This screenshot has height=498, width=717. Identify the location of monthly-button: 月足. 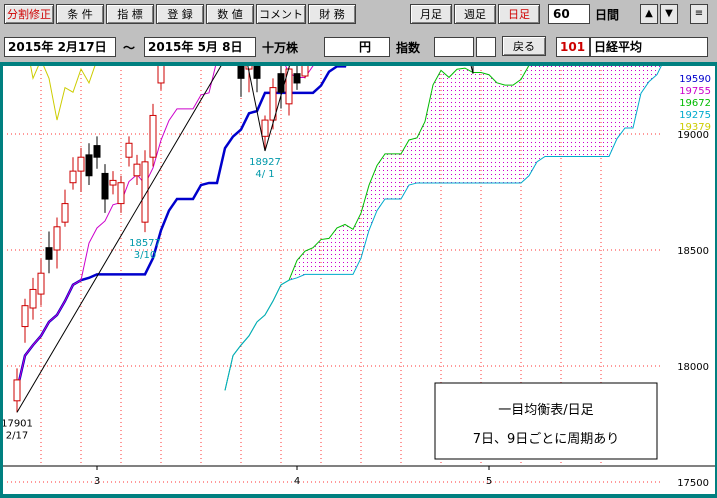
(431, 14).